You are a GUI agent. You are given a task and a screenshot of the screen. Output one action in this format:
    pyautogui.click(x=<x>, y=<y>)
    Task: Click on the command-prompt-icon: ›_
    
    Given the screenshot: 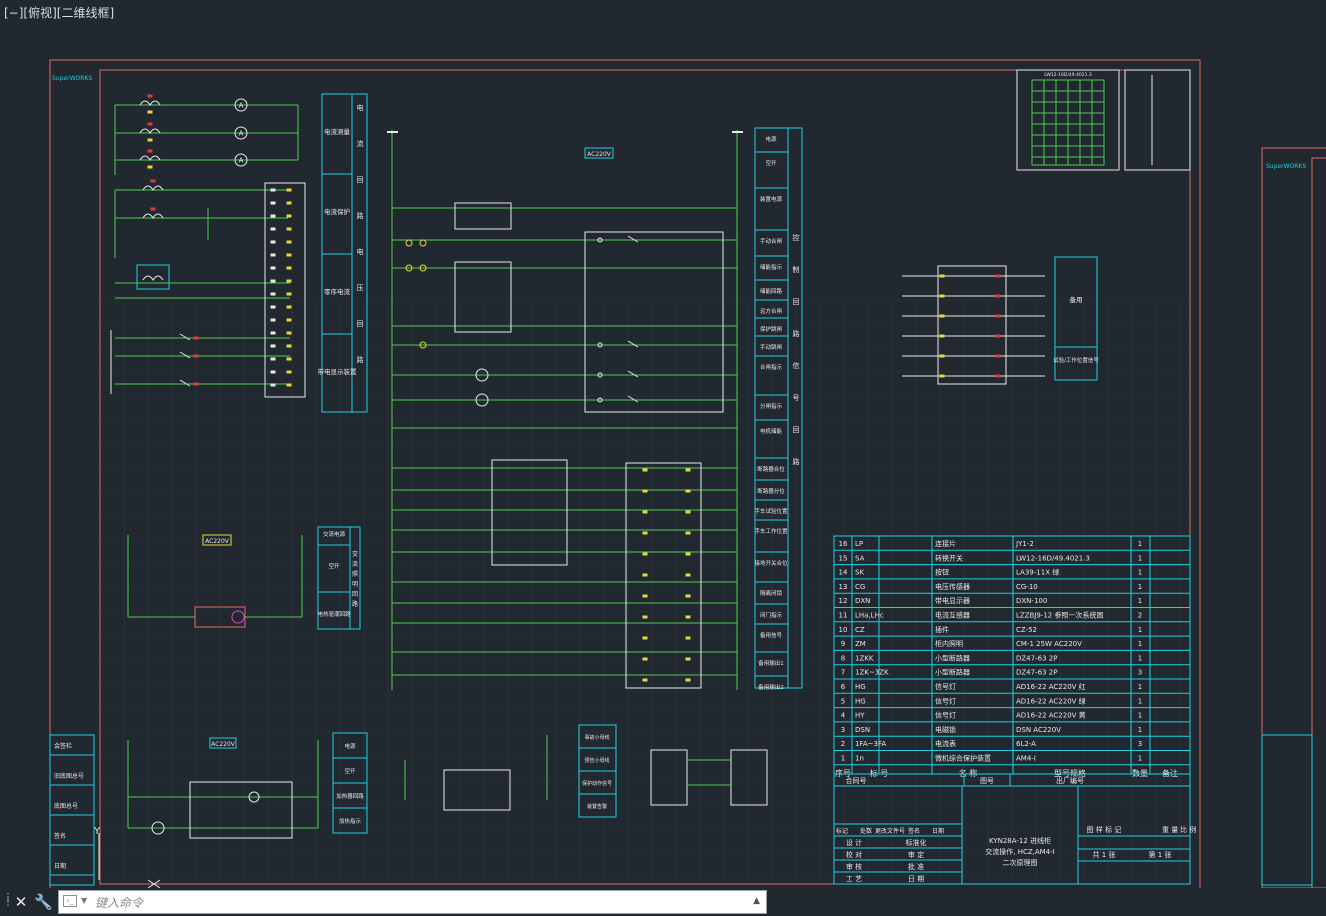 What is the action you would take?
    pyautogui.click(x=70, y=901)
    